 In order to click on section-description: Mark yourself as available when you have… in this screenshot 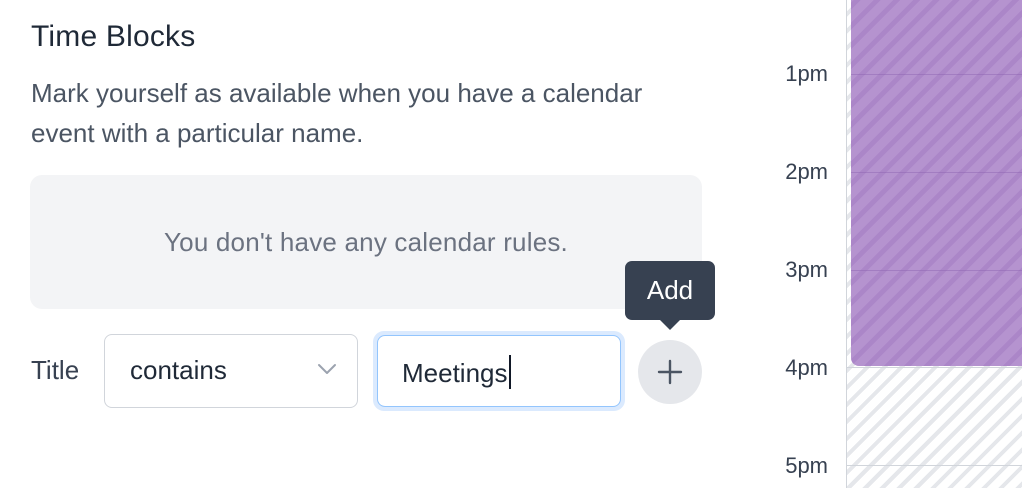, I will do `click(337, 113)`.